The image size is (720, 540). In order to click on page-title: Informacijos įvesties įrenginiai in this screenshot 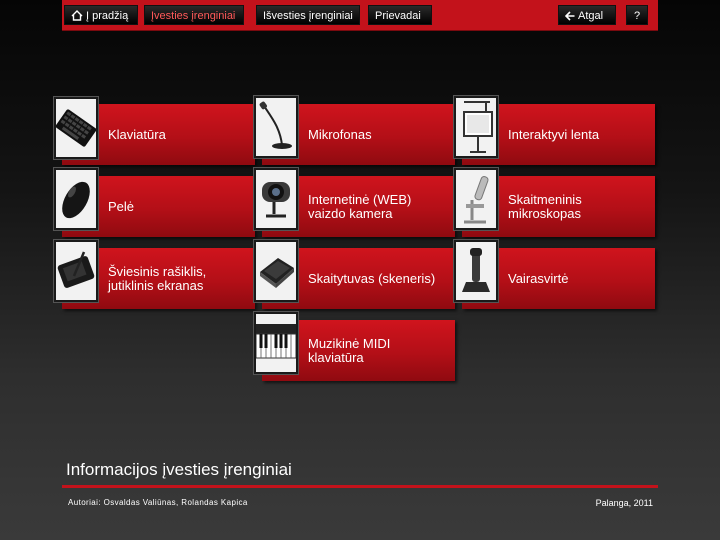, I will do `click(179, 469)`.